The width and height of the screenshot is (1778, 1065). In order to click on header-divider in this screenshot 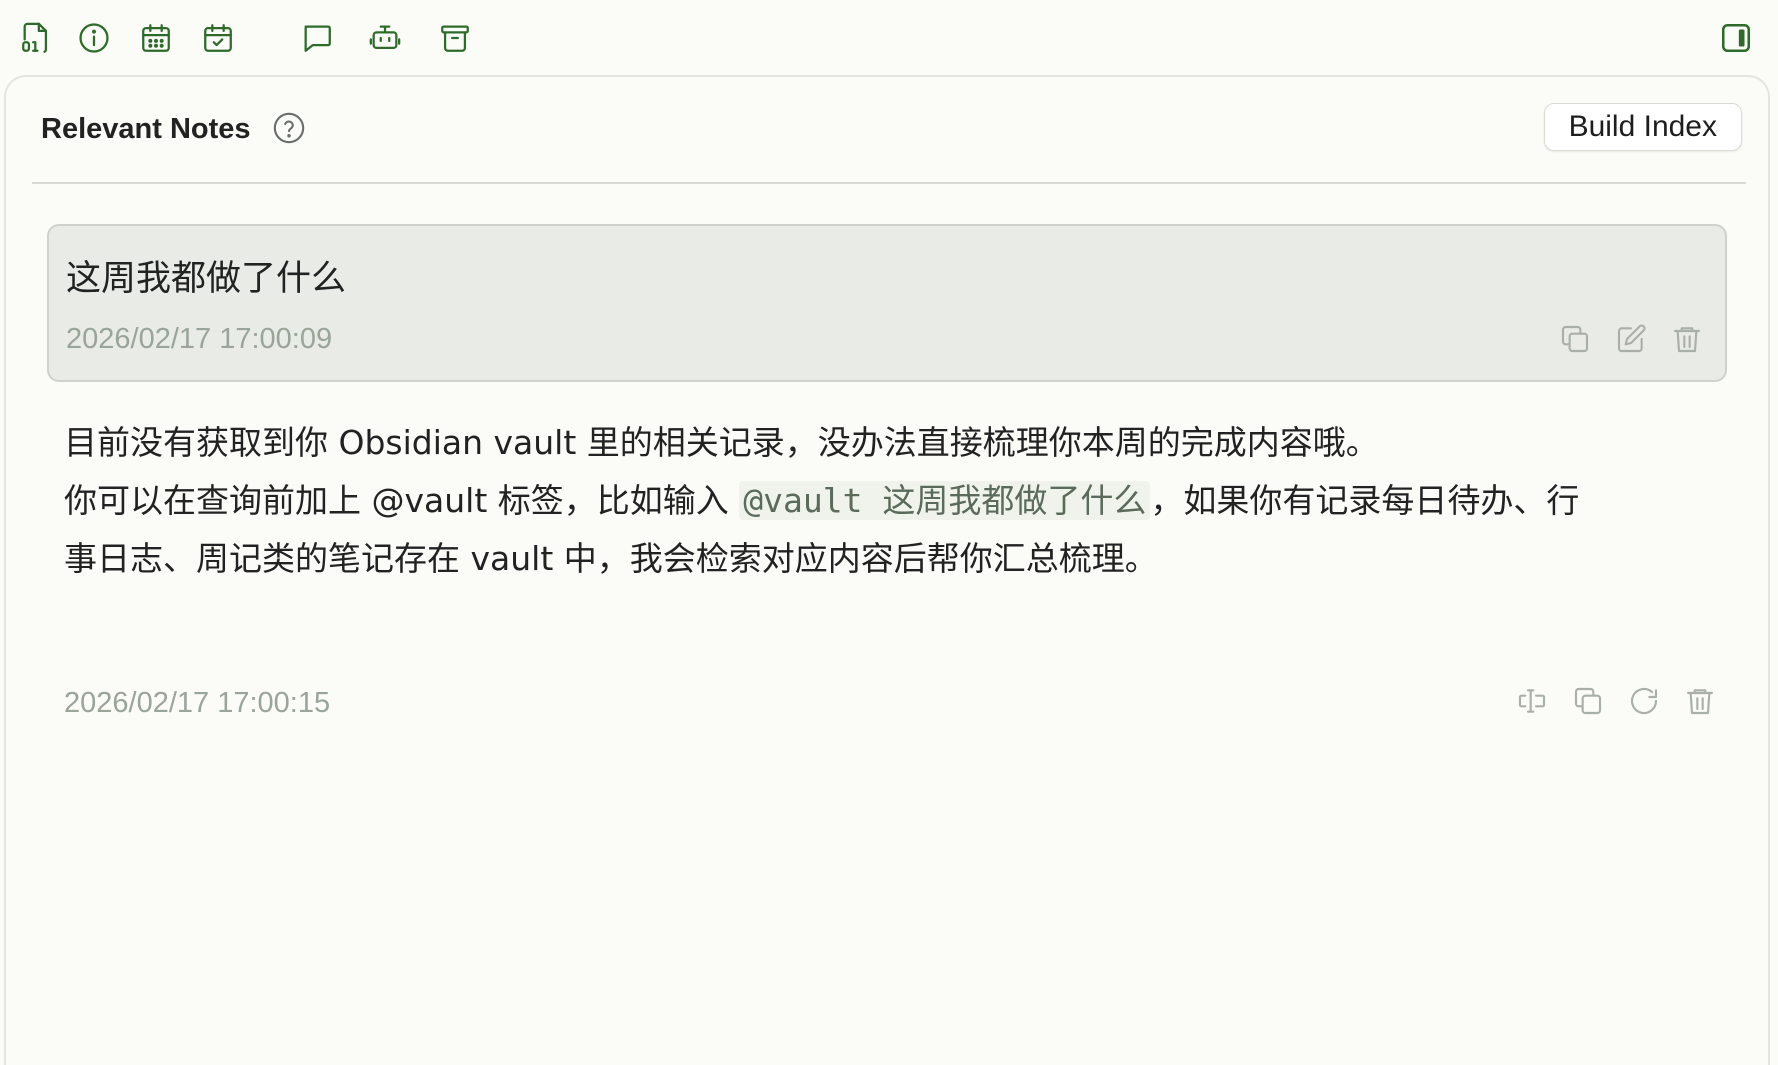, I will do `click(889, 183)`.